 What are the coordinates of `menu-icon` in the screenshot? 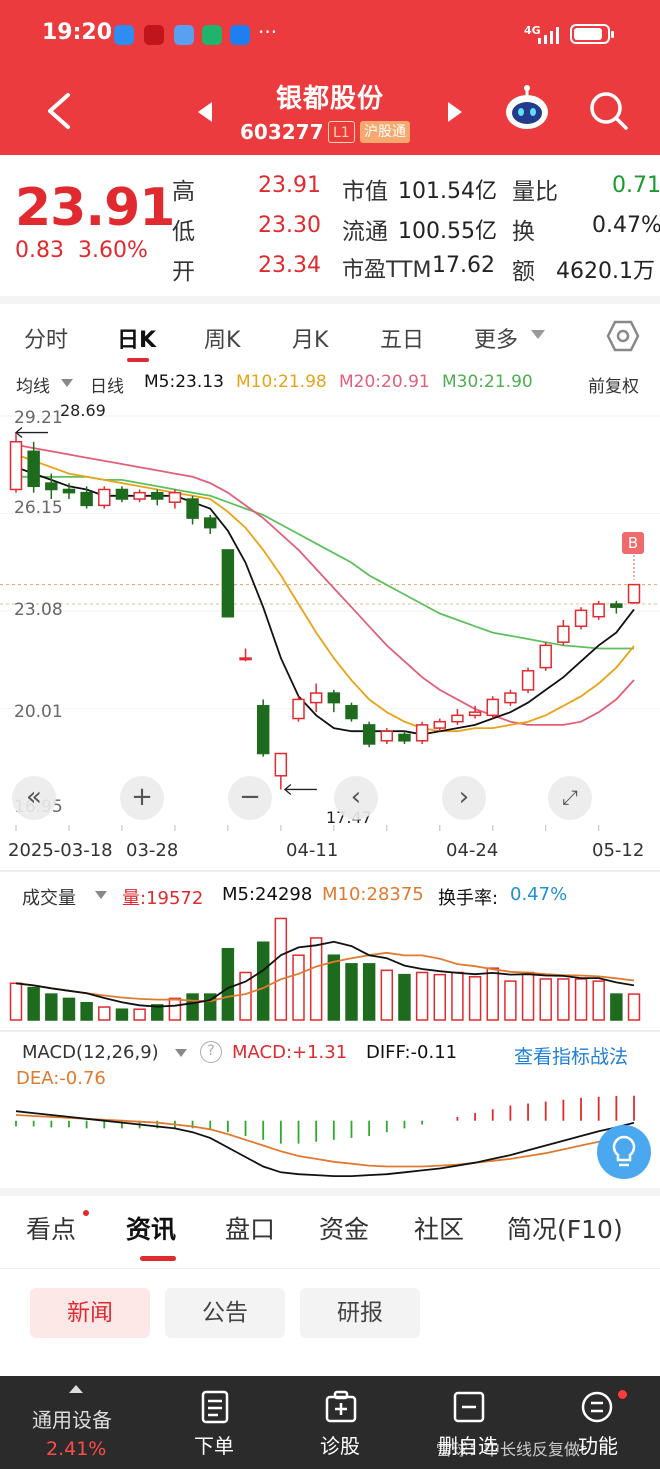 It's located at (597, 1407).